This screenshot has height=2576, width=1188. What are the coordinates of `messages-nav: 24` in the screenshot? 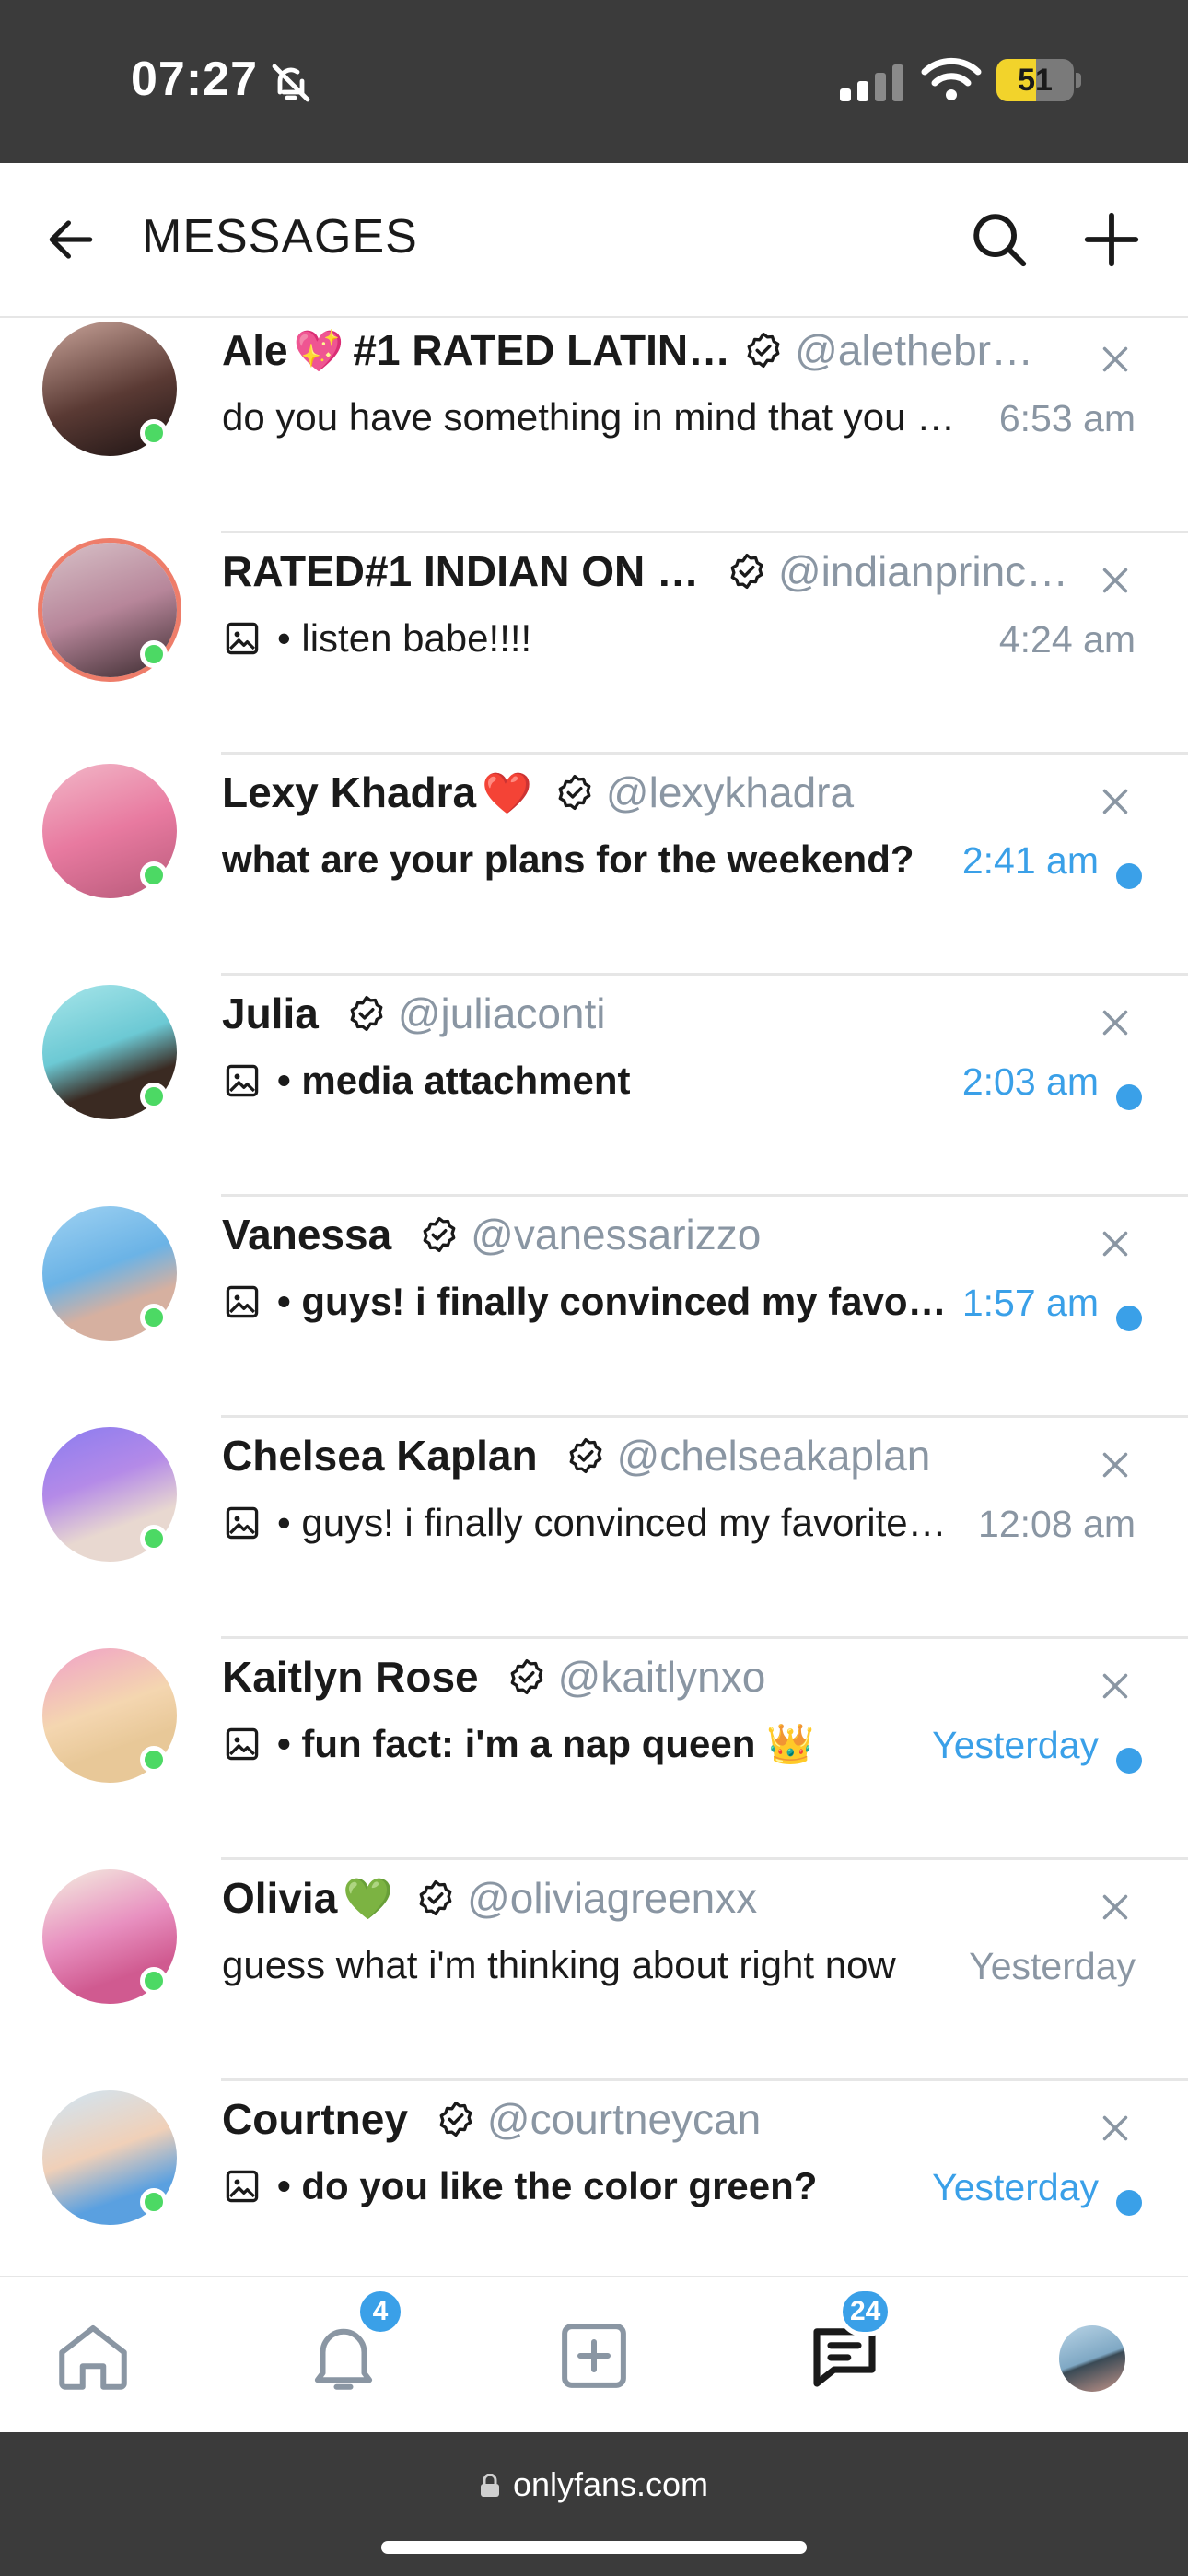 It's located at (848, 2342).